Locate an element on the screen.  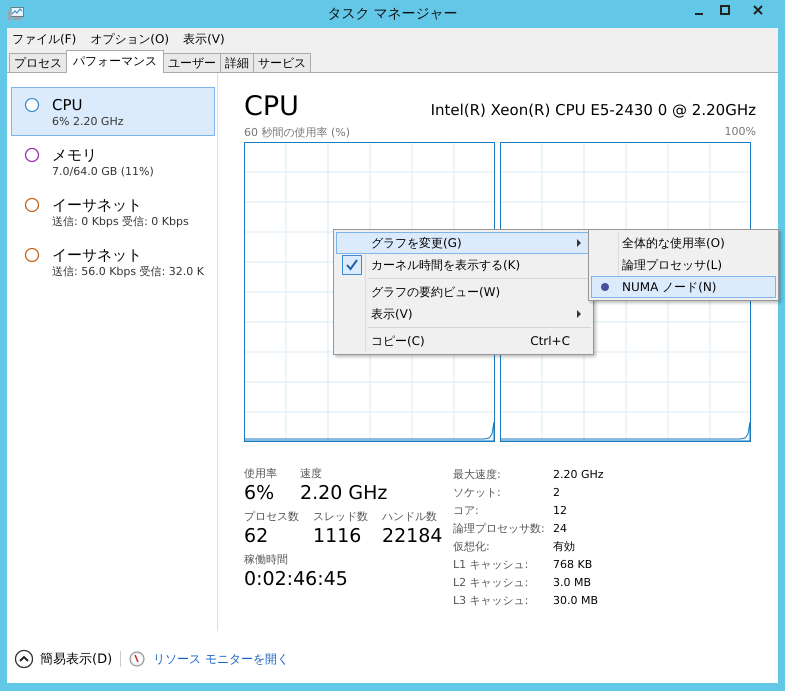
tab: サービス is located at coordinates (282, 62).